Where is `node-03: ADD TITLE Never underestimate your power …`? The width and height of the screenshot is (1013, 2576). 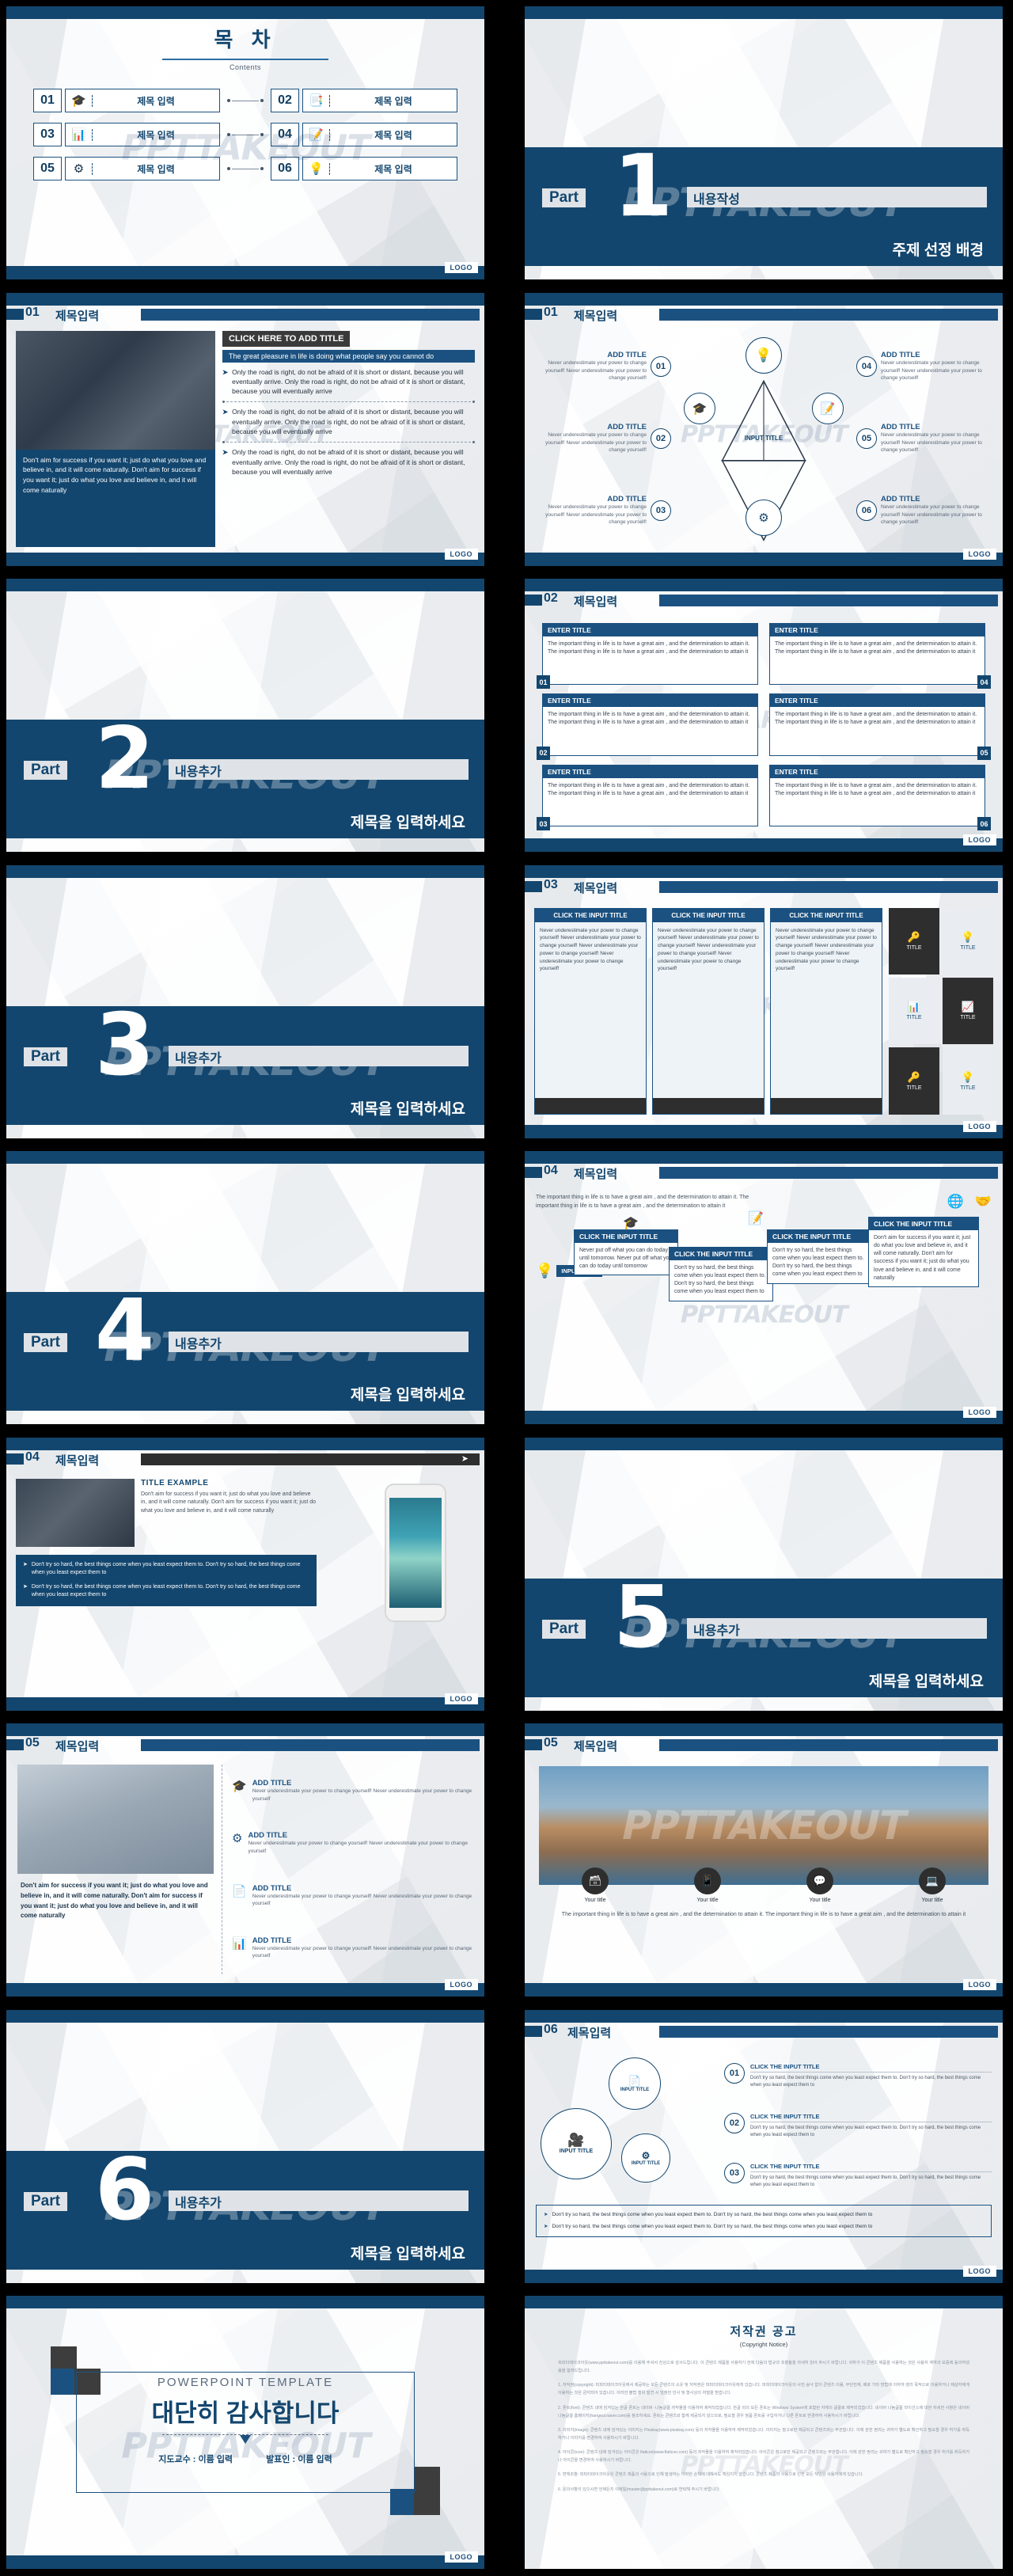 node-03: ADD TITLE Never underestimate your power … is located at coordinates (602, 511).